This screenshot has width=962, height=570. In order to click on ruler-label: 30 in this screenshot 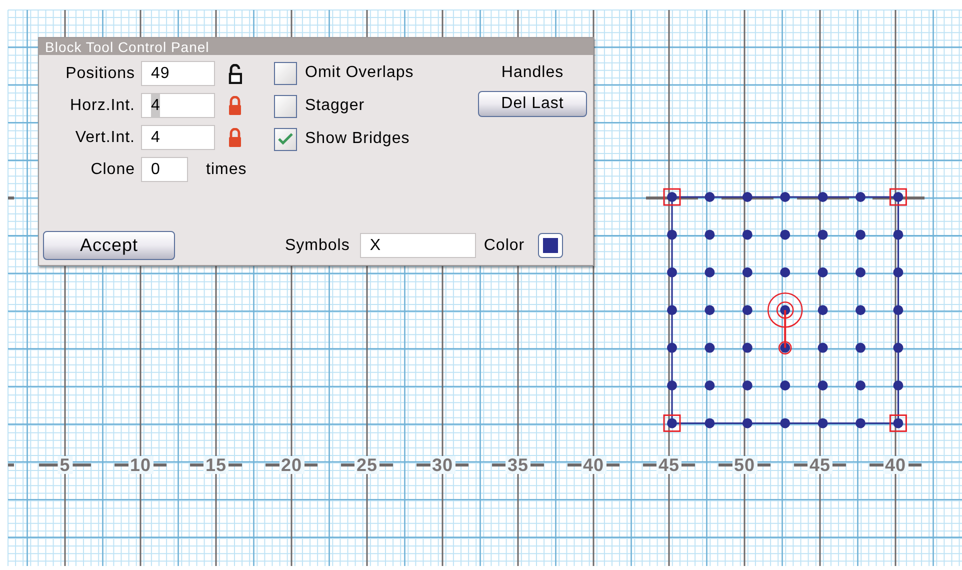, I will do `click(443, 465)`.